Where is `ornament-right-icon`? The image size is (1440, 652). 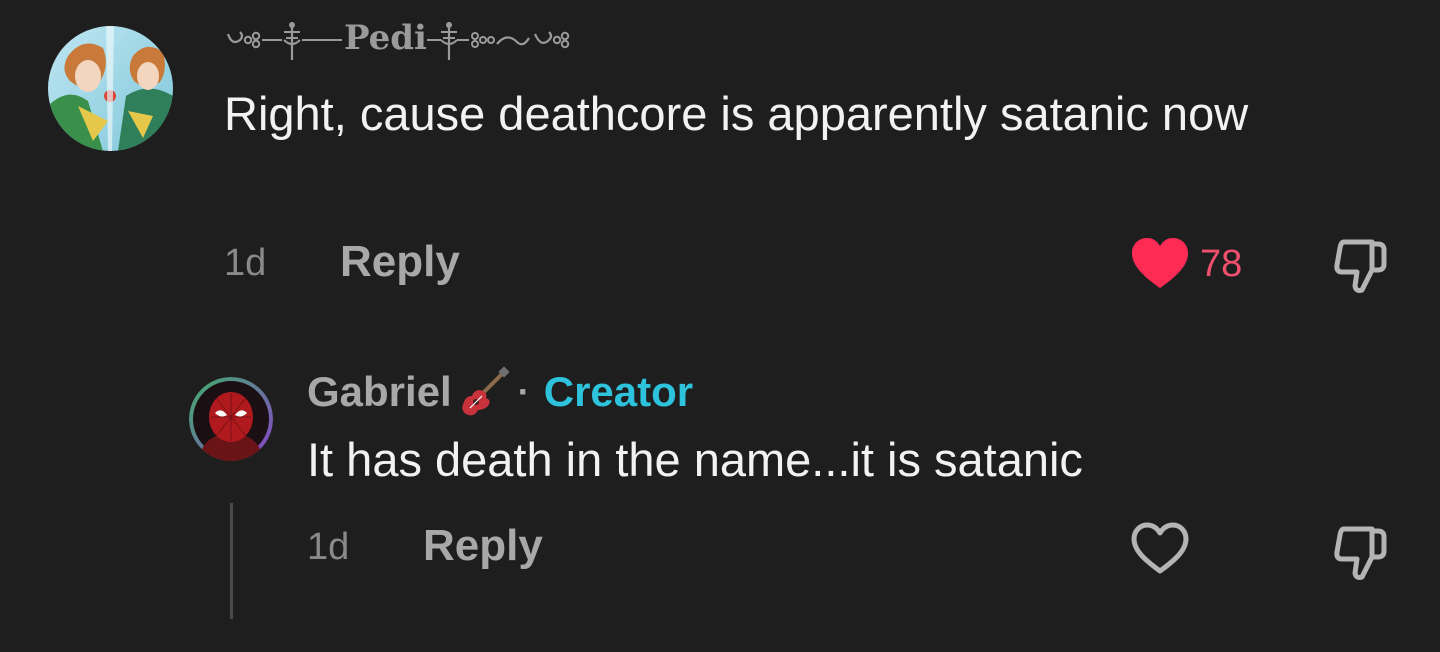
ornament-right-icon is located at coordinates (498, 41).